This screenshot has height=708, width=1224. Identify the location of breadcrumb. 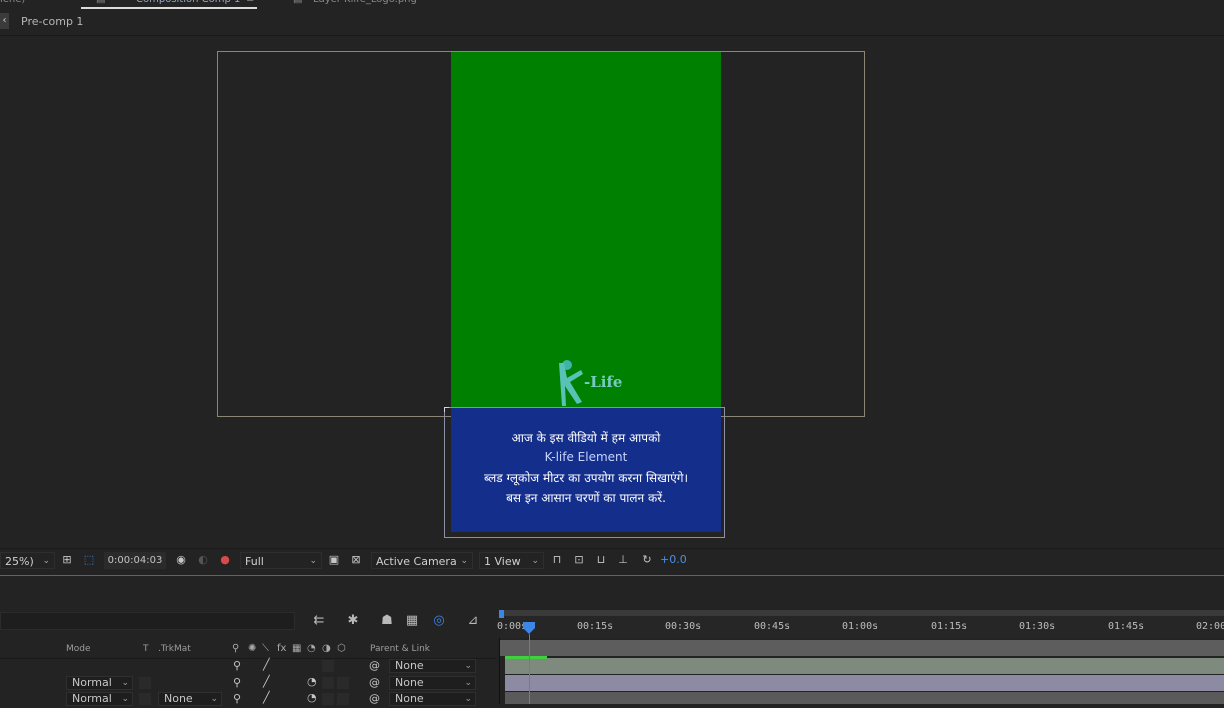
(612, 23).